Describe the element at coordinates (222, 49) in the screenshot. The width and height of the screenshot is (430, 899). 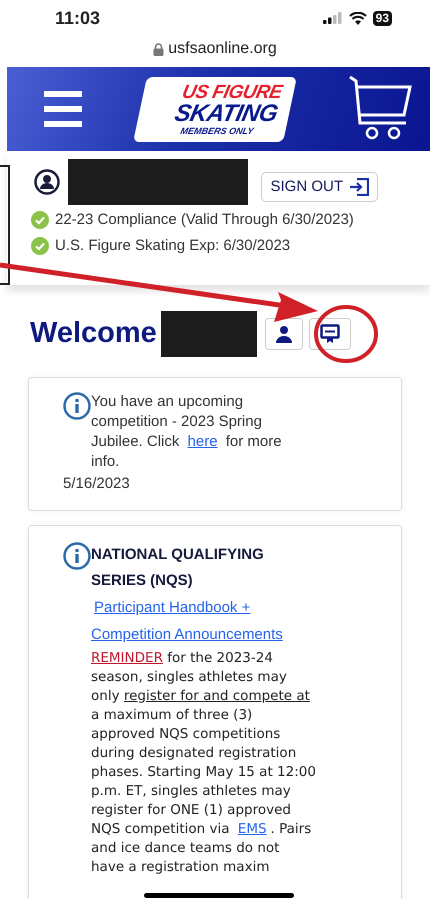
I see `url-text: usfsaonline.org` at that location.